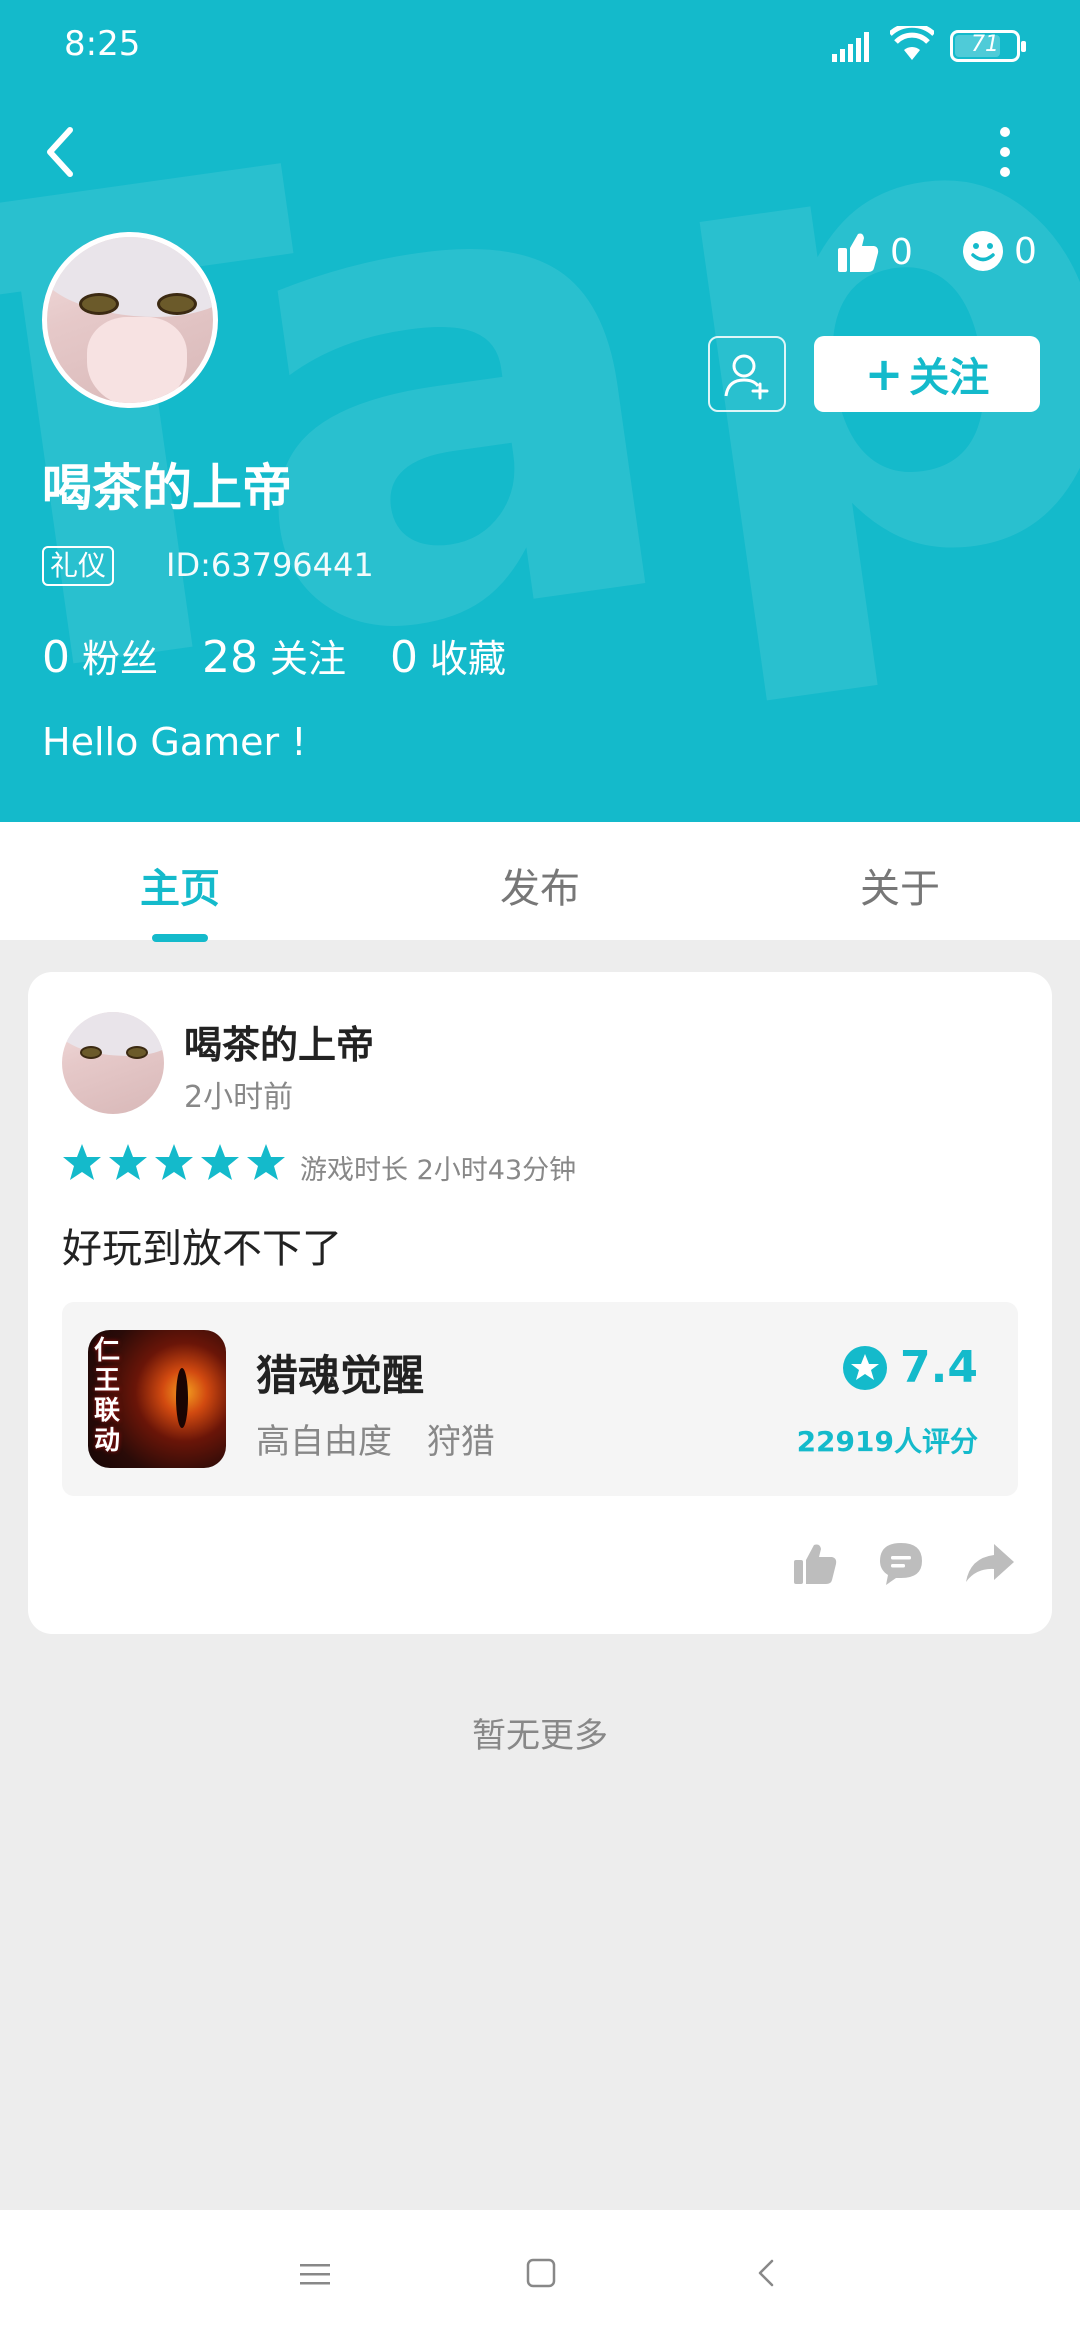  I want to click on game-card: 仁王联动 猎魂觉醒 高自由度 狩猎 7.4 22919人评分, so click(540, 1399).